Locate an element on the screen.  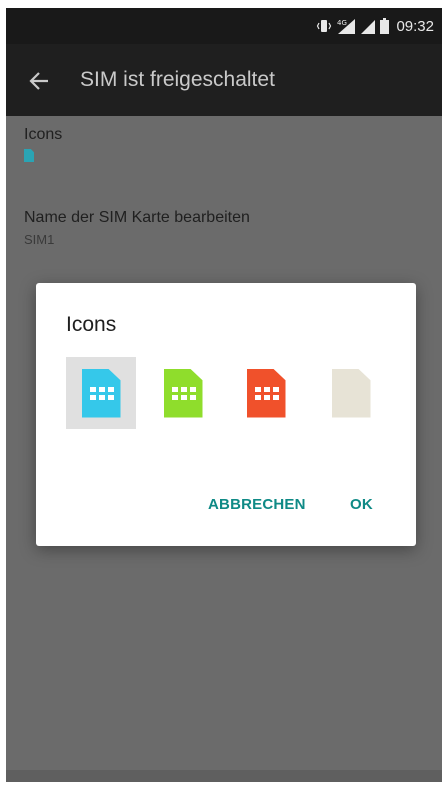
status-icons: 4G 09:32 is located at coordinates (375, 26).